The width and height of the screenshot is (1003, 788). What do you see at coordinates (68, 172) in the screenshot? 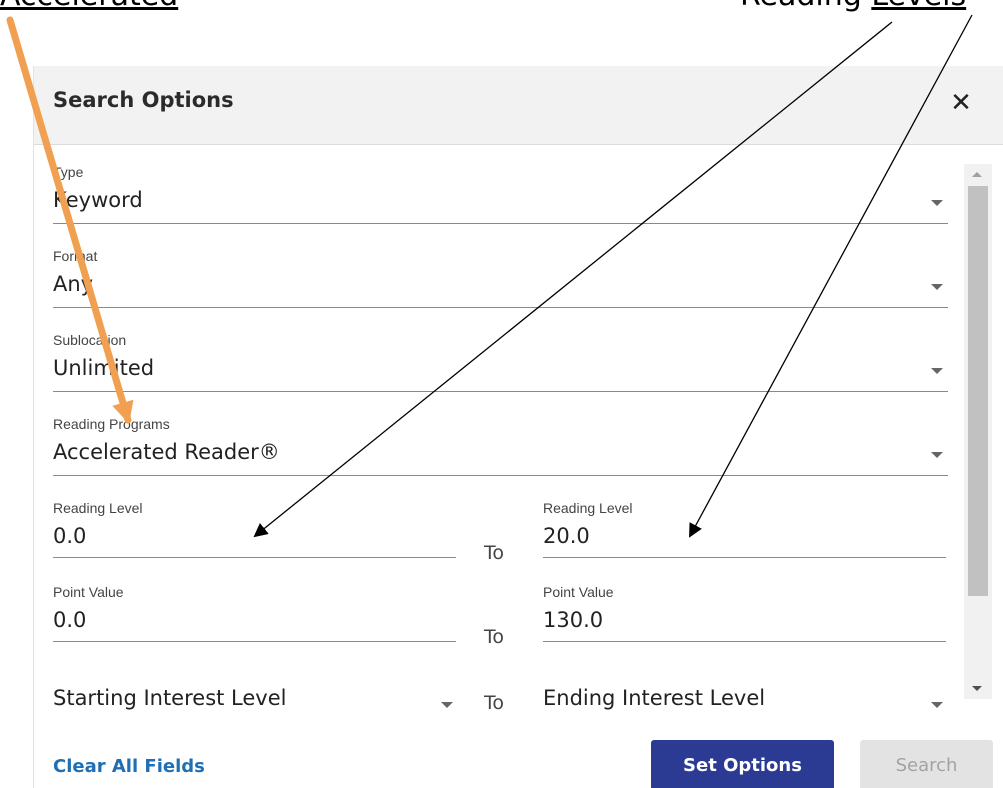
I see `type-label: Type` at bounding box center [68, 172].